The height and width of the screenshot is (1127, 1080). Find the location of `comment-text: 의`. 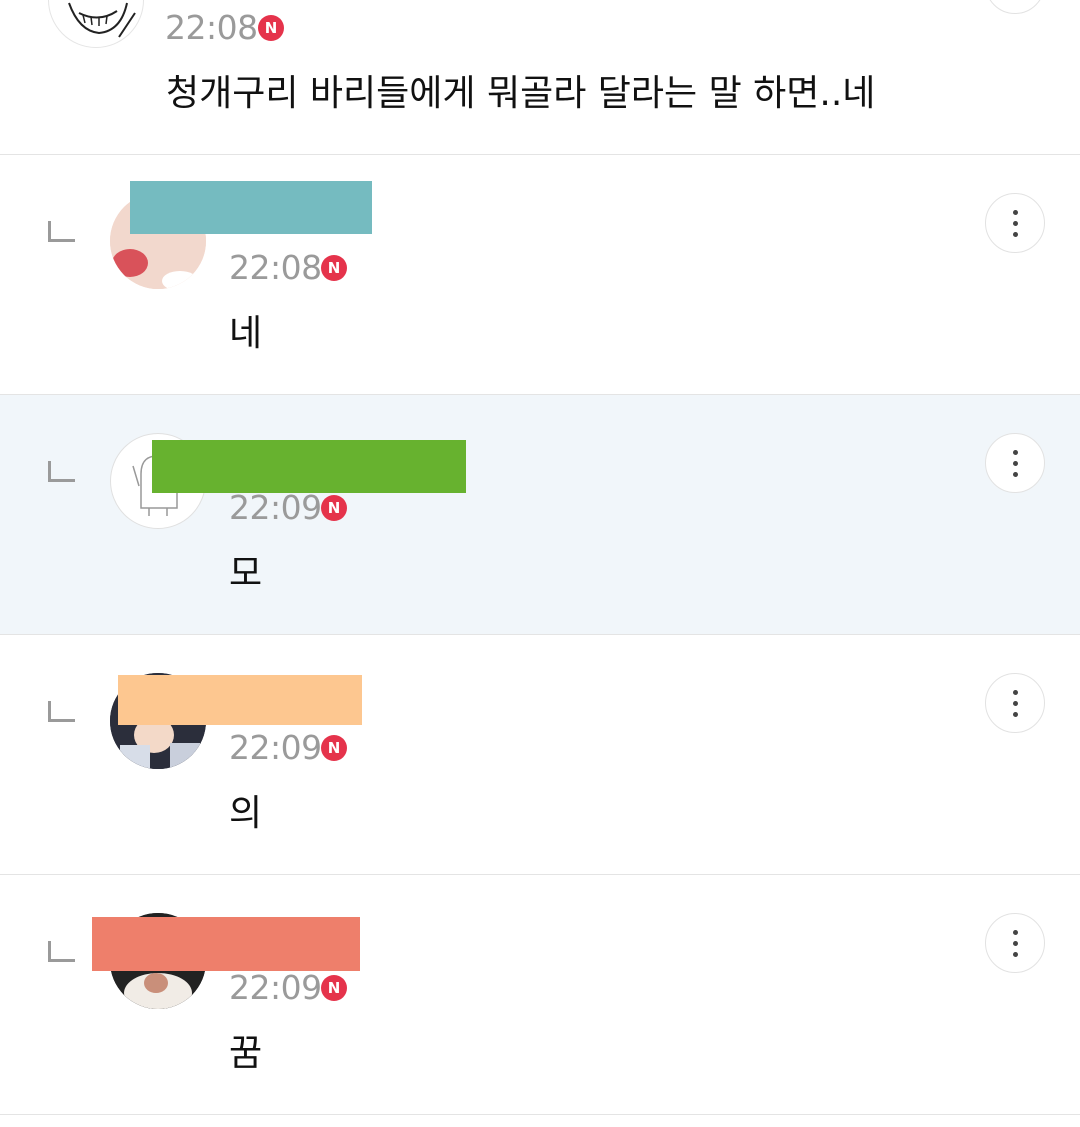

comment-text: 의 is located at coordinates (246, 813).